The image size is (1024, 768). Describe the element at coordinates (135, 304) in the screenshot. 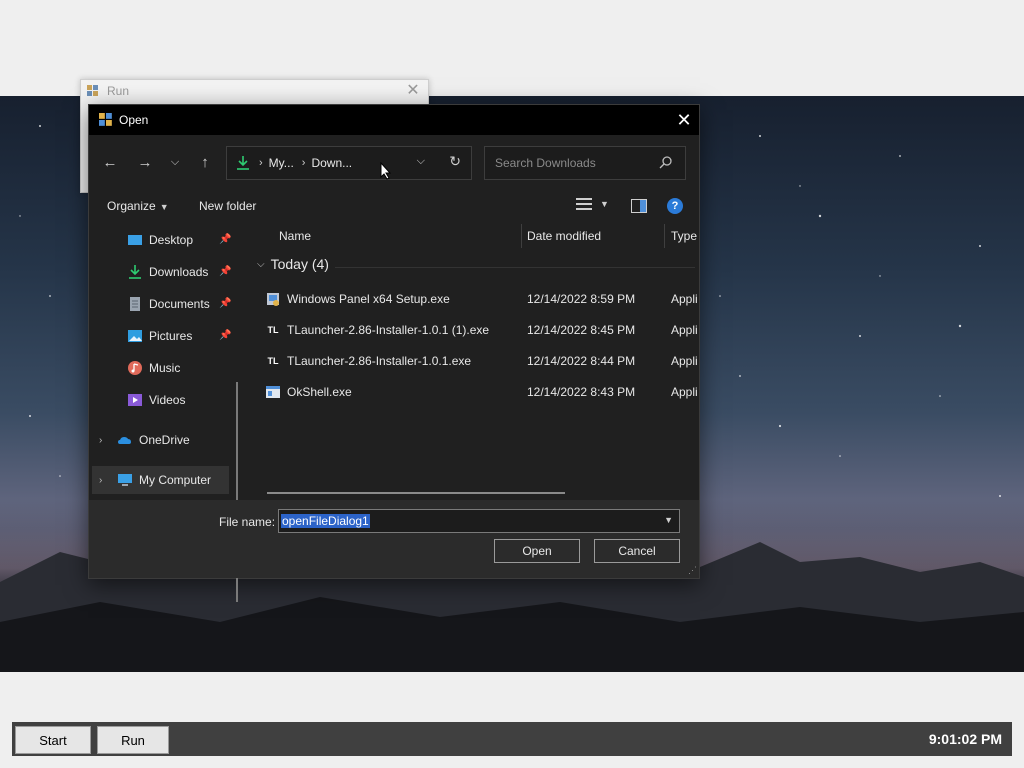

I see `documents-icon` at that location.